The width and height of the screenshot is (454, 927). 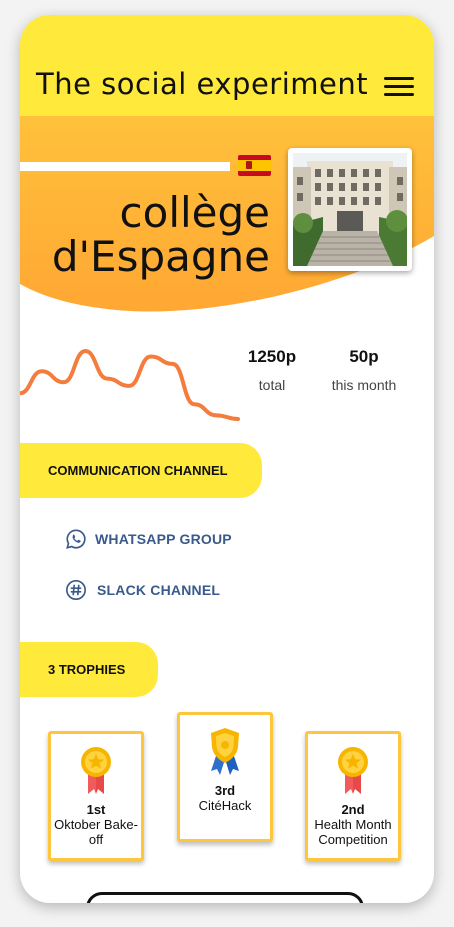 What do you see at coordinates (225, 751) in the screenshot?
I see `gold-shield-blue-ribbon-icon` at bounding box center [225, 751].